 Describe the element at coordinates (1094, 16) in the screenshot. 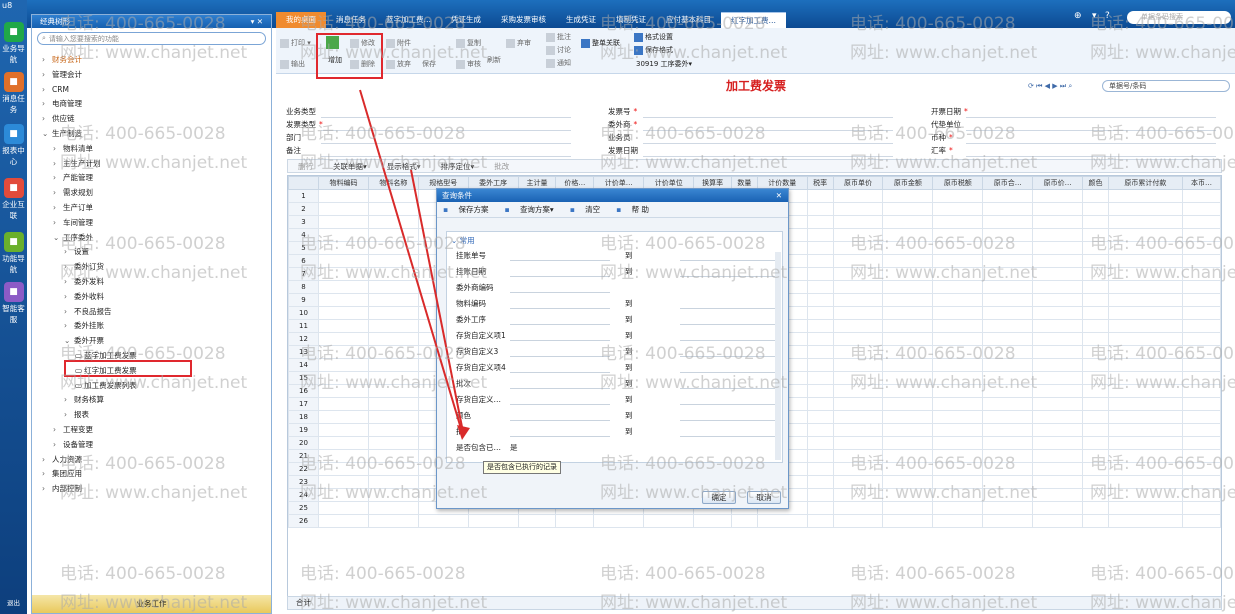

I see `chevron-down-icon: ▾` at that location.